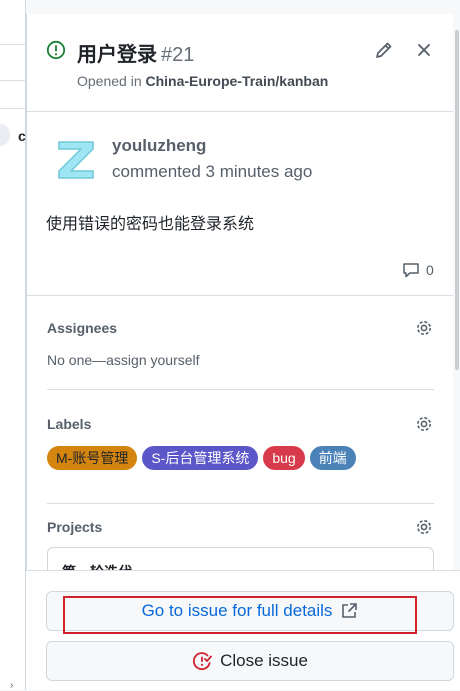 This screenshot has height=691, width=460. Describe the element at coordinates (82, 328) in the screenshot. I see `assignees-title: Assignees` at that location.